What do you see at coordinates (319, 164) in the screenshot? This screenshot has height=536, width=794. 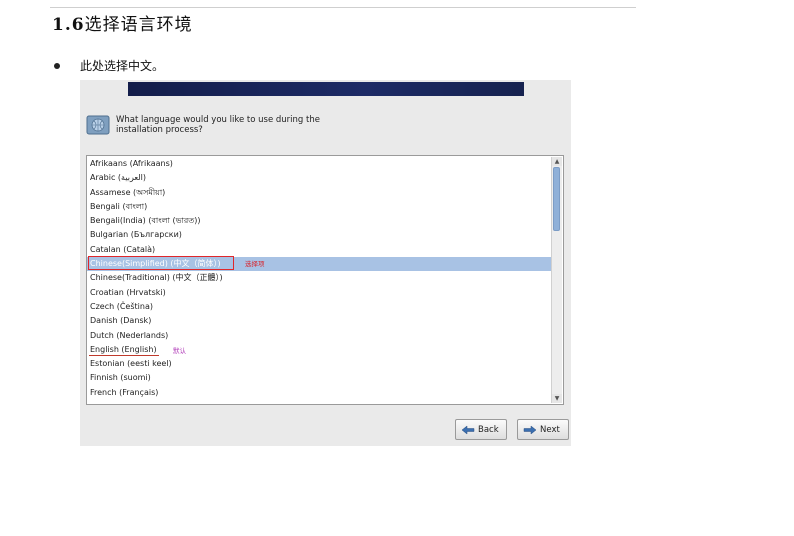 I see `language-item: Afrikaans (Afrikaans)` at bounding box center [319, 164].